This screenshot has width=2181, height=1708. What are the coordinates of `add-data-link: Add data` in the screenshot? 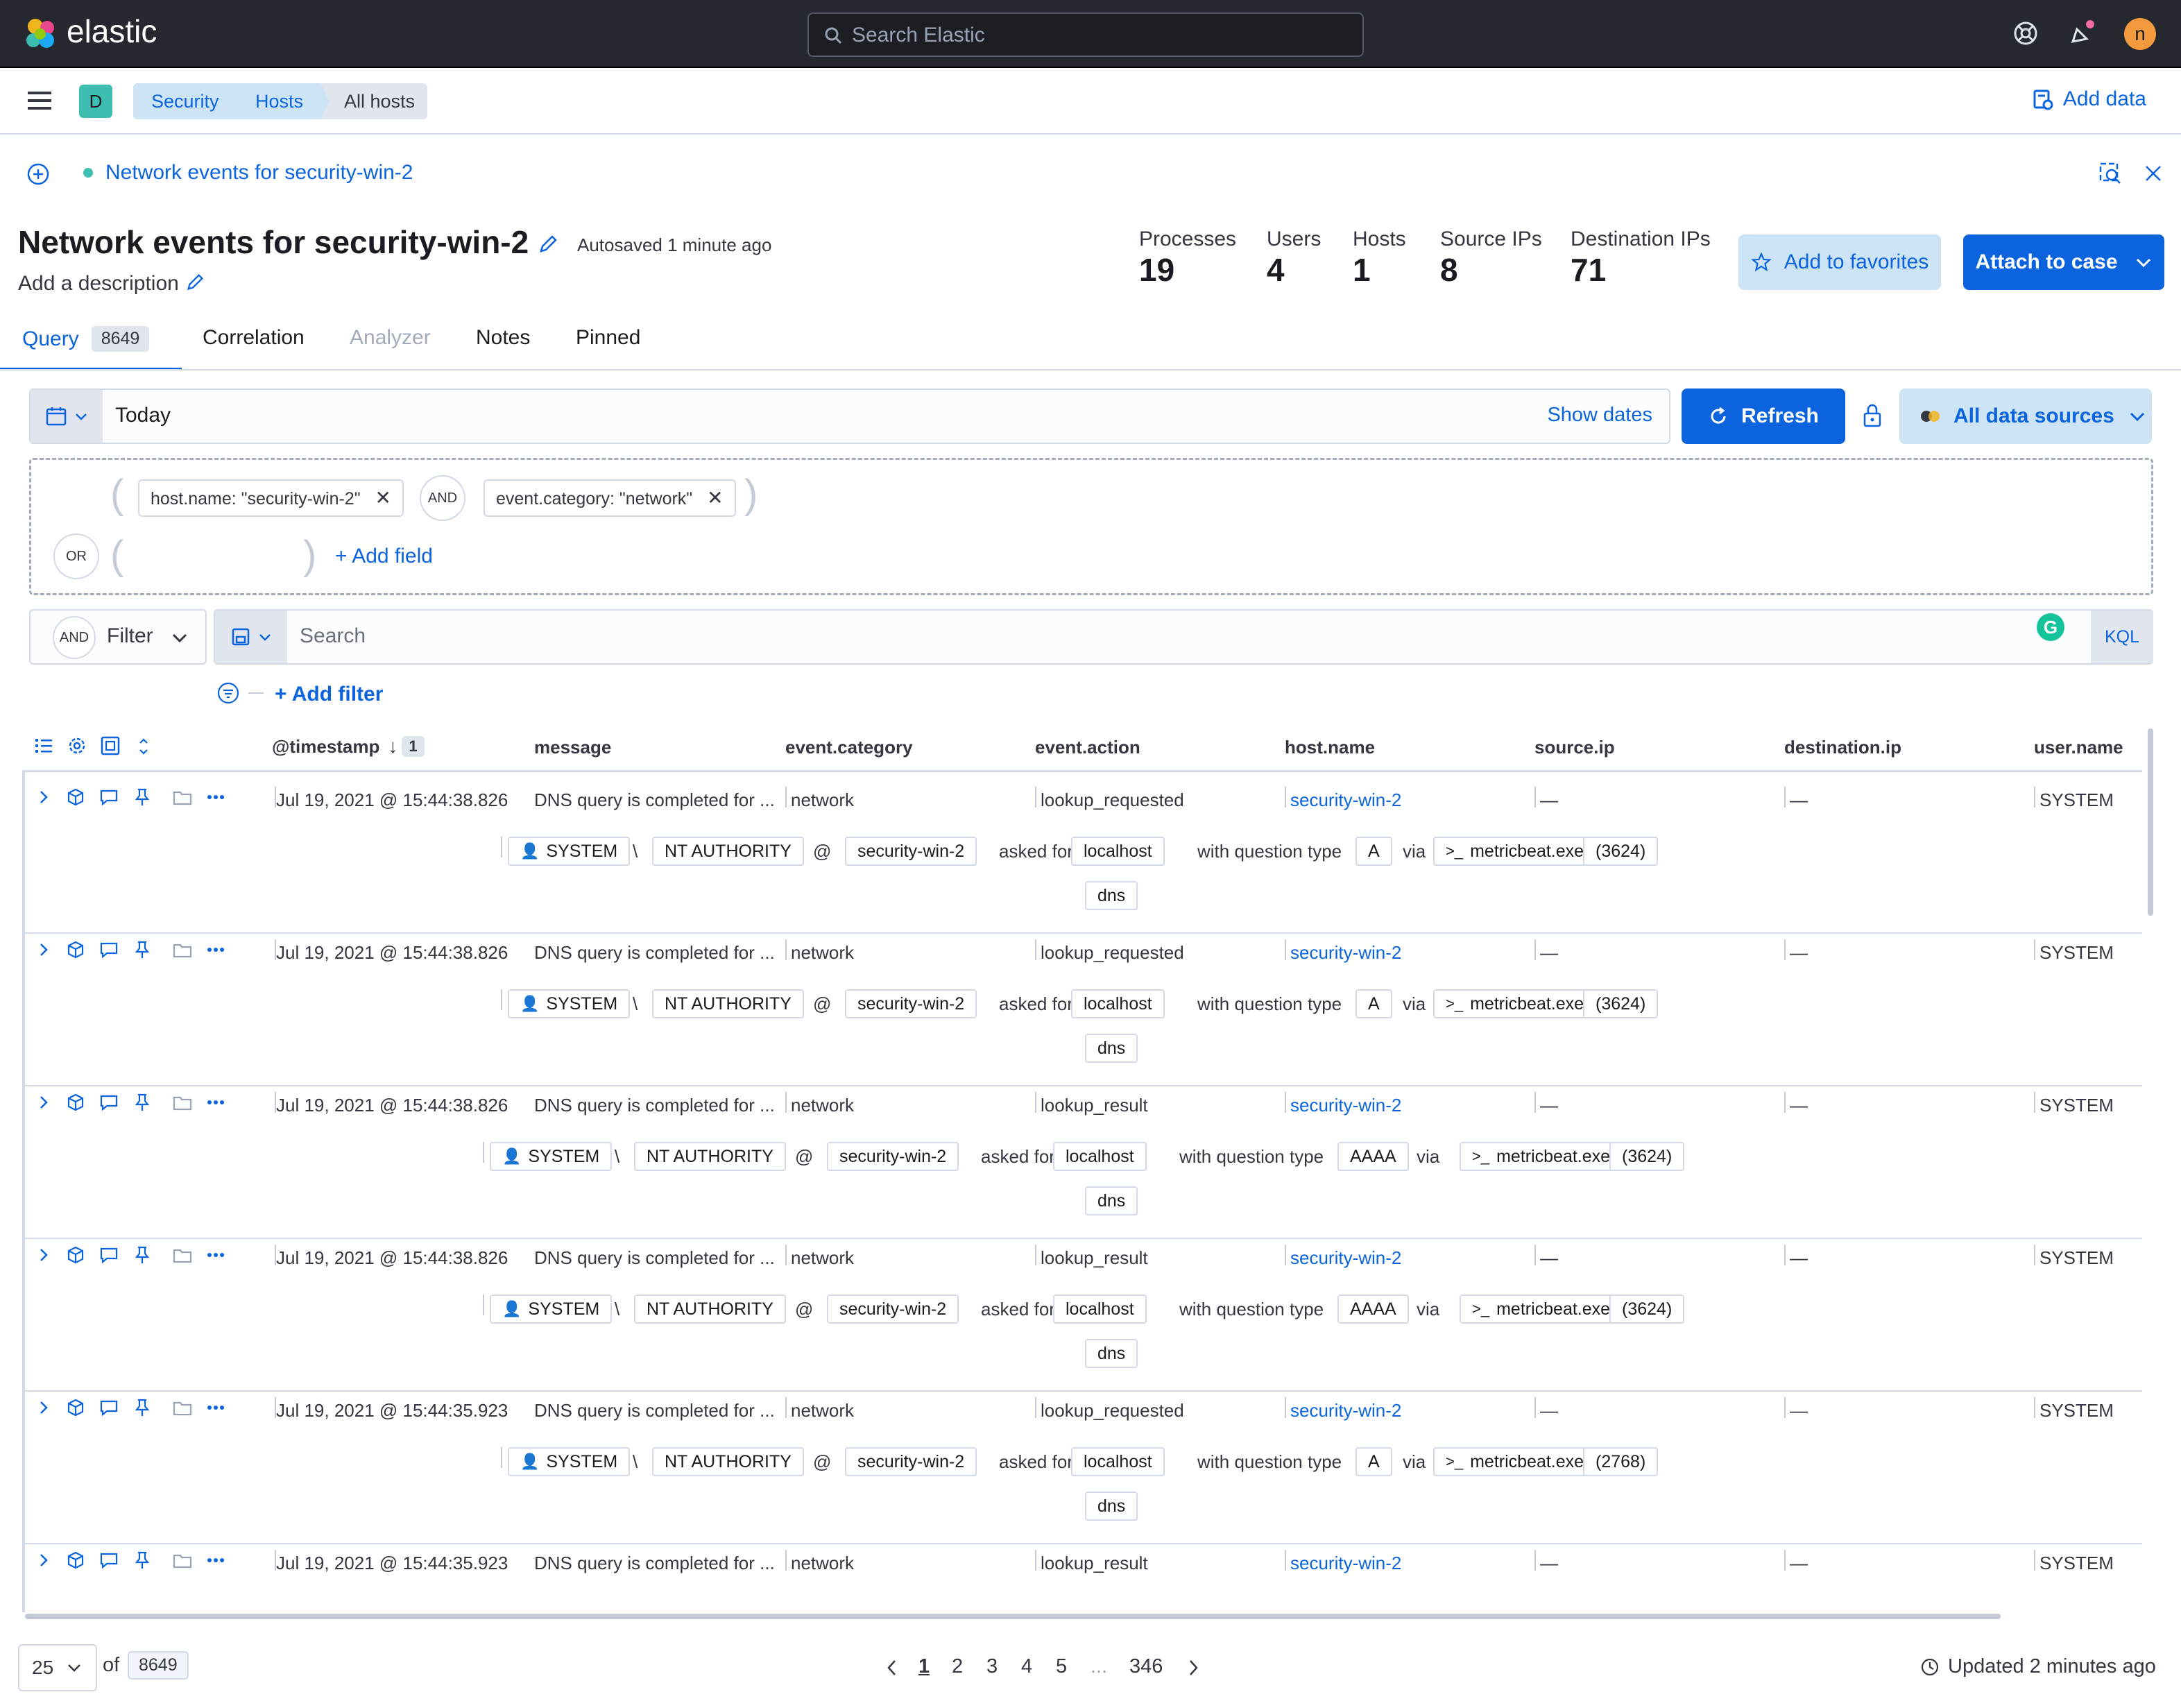 It's located at (2088, 99).